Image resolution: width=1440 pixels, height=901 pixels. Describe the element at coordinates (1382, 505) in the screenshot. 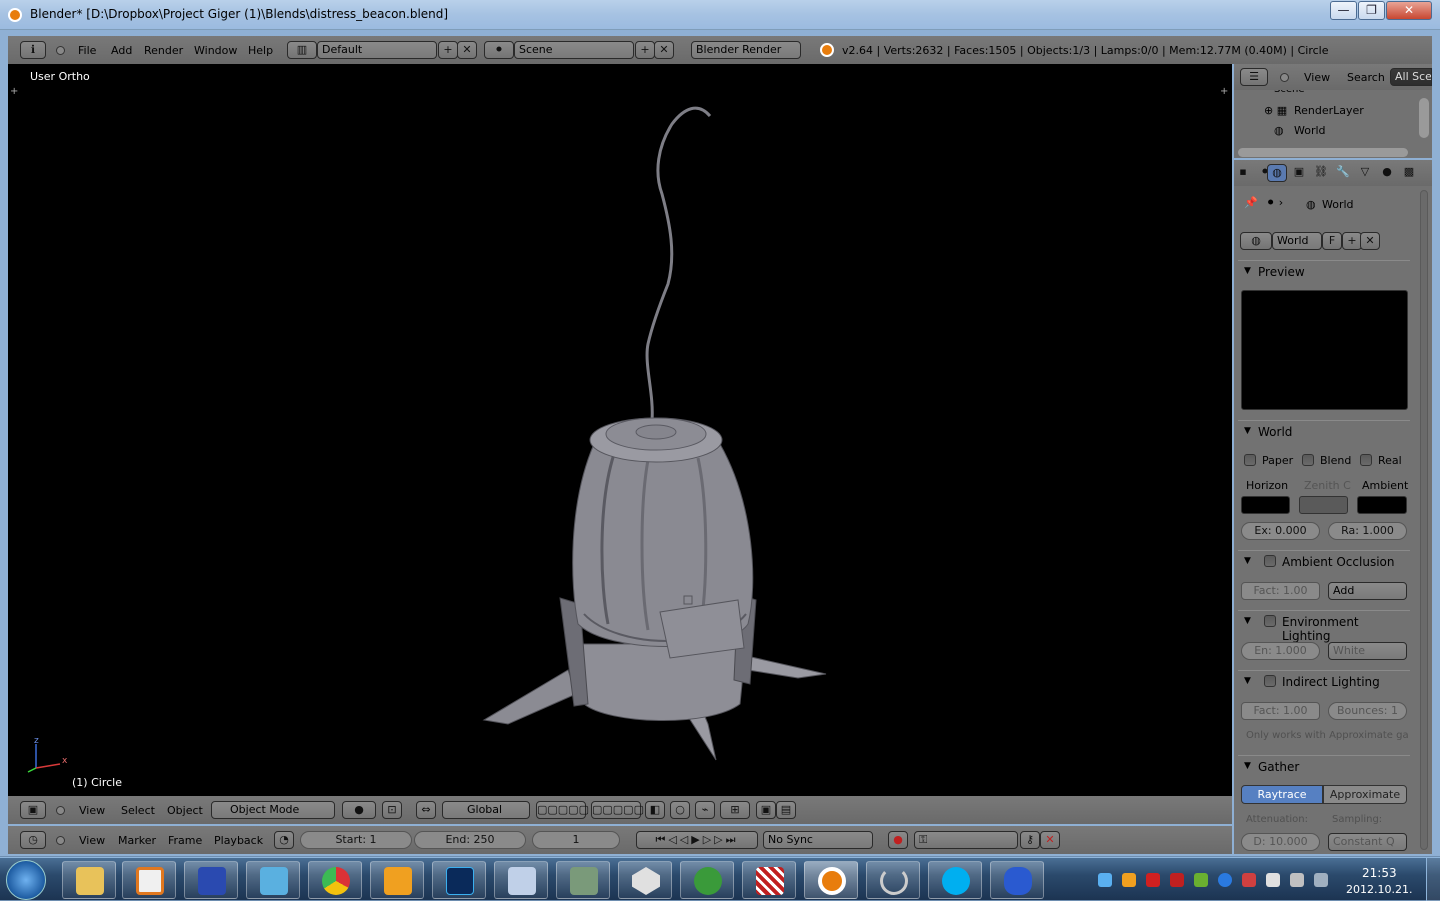

I see `ambient-color-swatch` at that location.